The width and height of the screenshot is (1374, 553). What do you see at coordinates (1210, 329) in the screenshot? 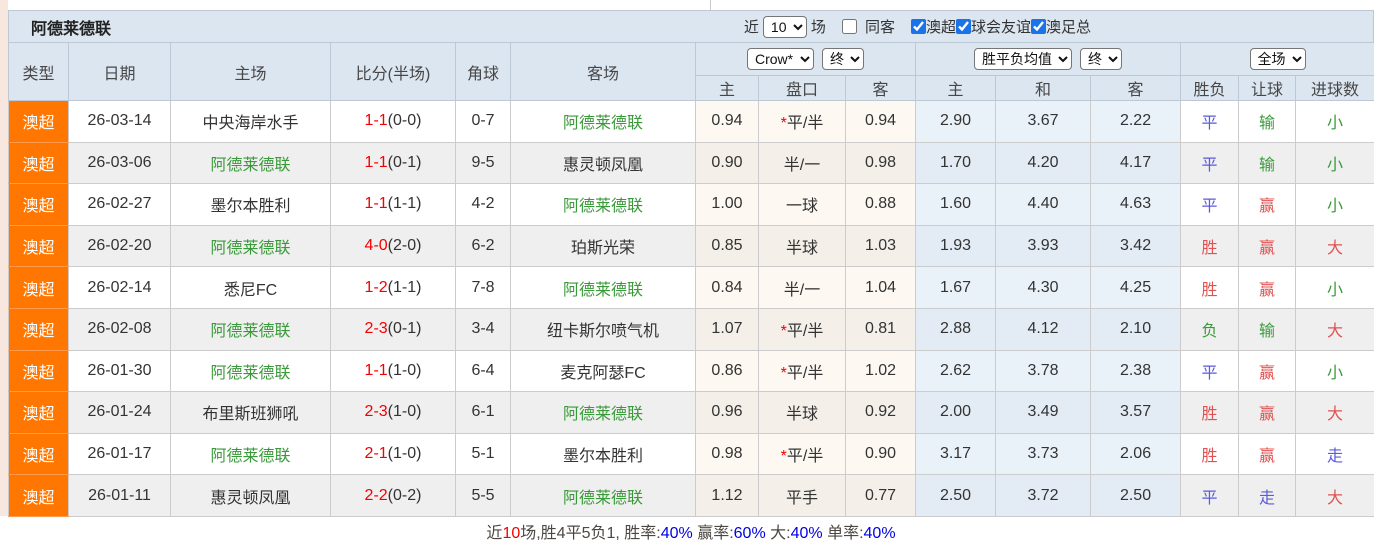
I see `win-draw-loss-result: 负` at bounding box center [1210, 329].